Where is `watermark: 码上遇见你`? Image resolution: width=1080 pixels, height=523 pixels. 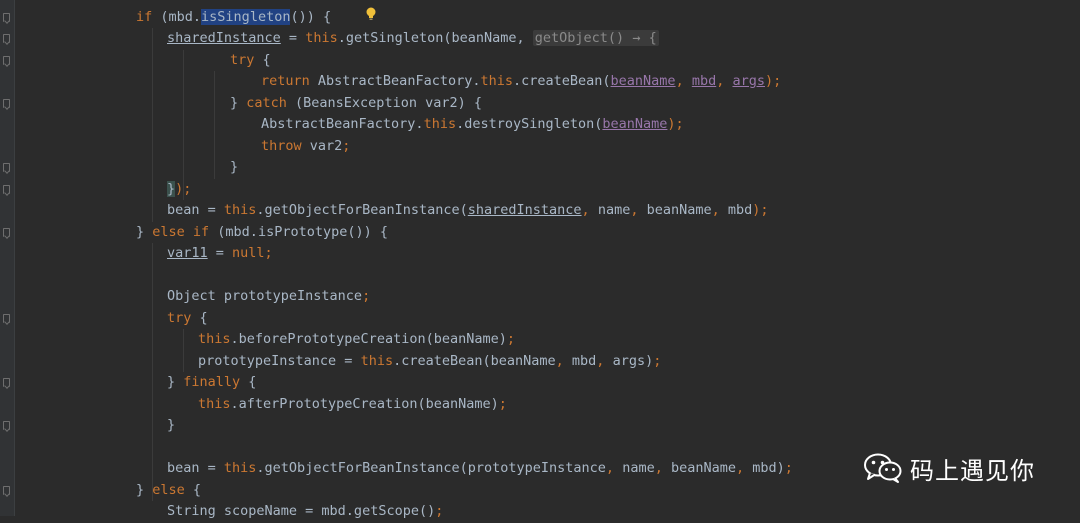 watermark: 码上遇见你 is located at coordinates (949, 468).